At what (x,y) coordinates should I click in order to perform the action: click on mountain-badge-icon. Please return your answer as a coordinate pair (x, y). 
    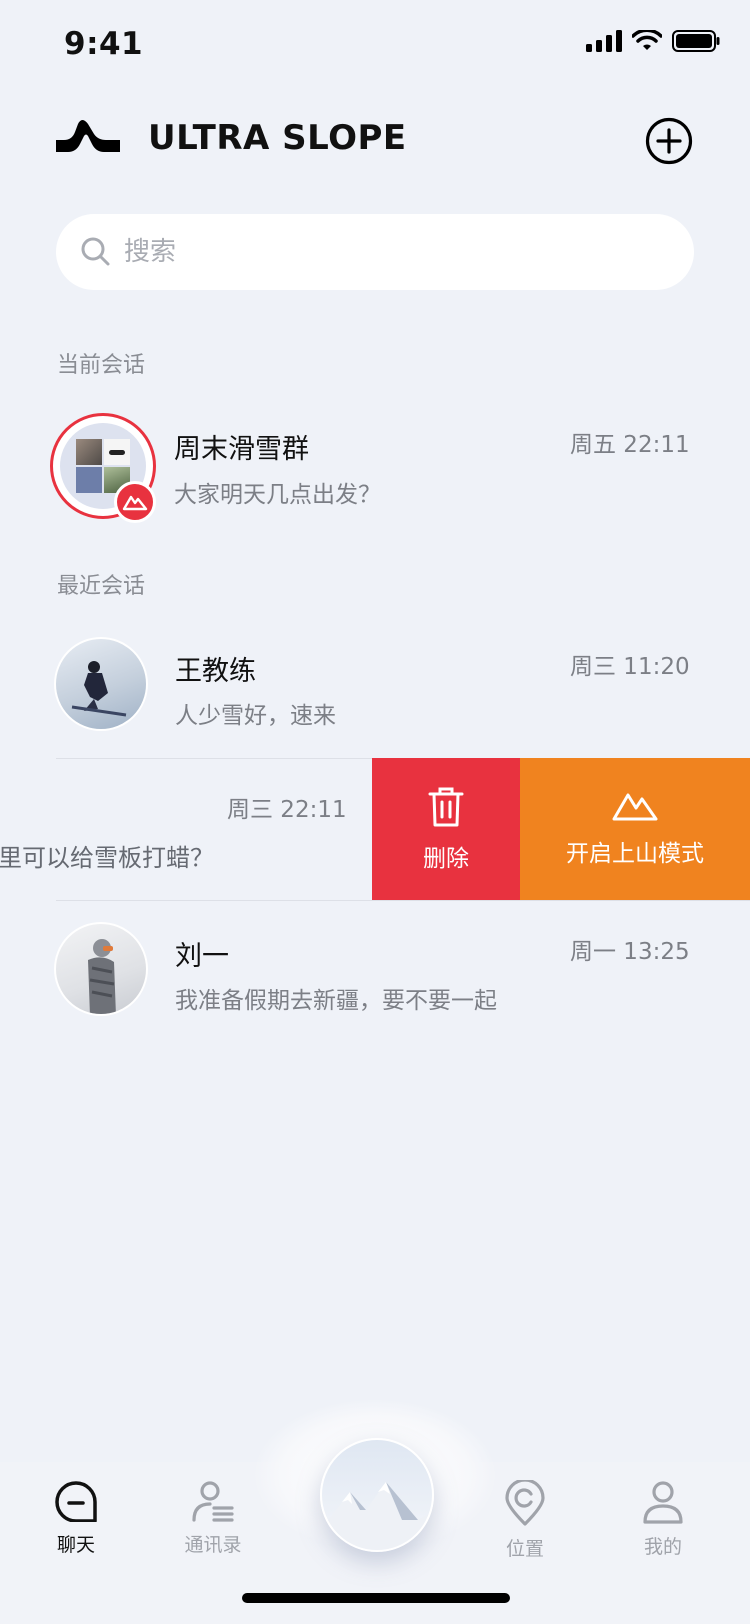
    Looking at the image, I should click on (135, 503).